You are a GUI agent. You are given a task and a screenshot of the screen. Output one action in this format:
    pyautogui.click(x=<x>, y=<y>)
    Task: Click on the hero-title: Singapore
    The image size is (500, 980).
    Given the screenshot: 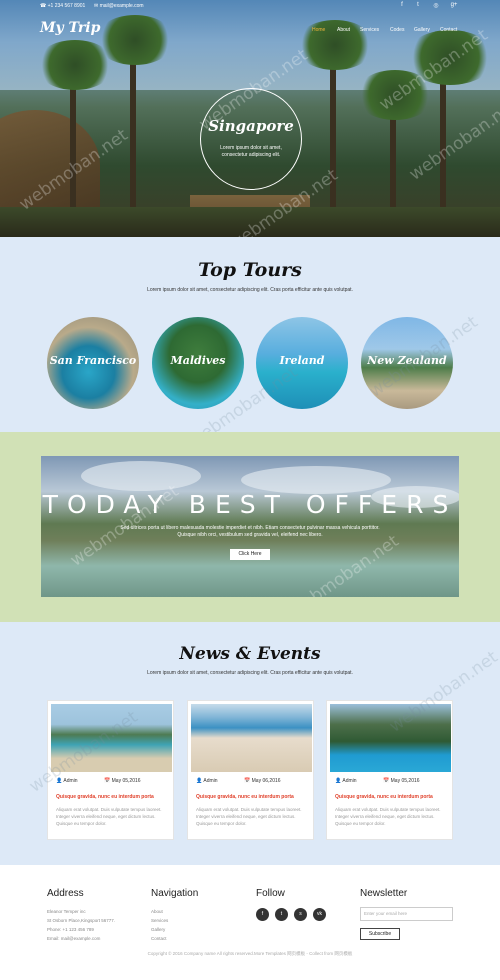 What is the action you would take?
    pyautogui.click(x=251, y=126)
    